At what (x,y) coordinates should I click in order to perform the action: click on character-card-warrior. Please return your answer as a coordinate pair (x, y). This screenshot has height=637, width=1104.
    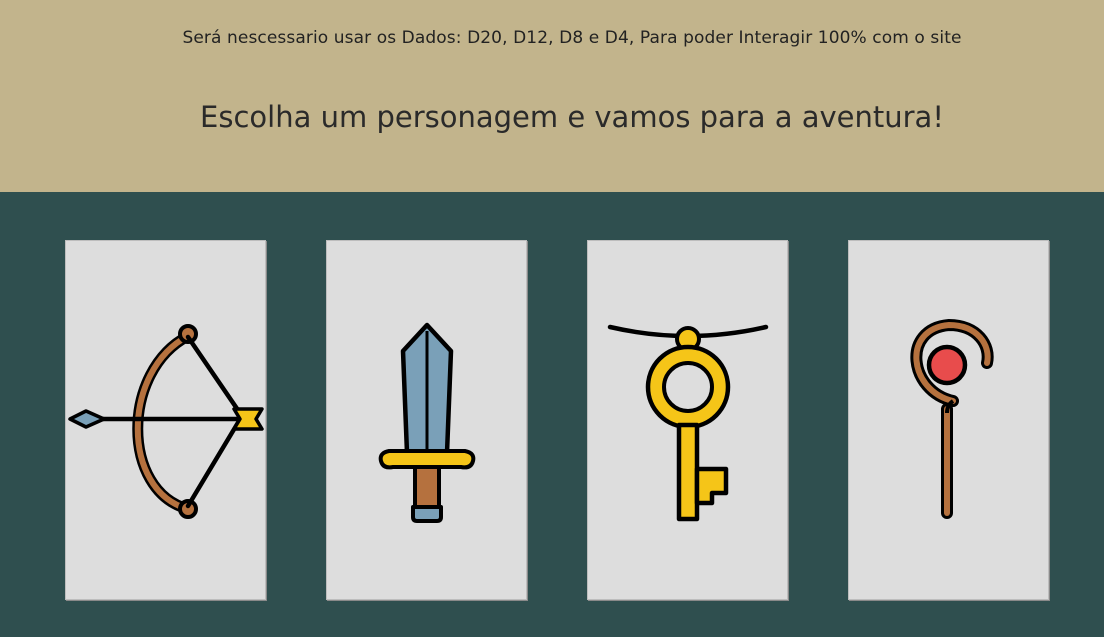
    Looking at the image, I should click on (426, 420).